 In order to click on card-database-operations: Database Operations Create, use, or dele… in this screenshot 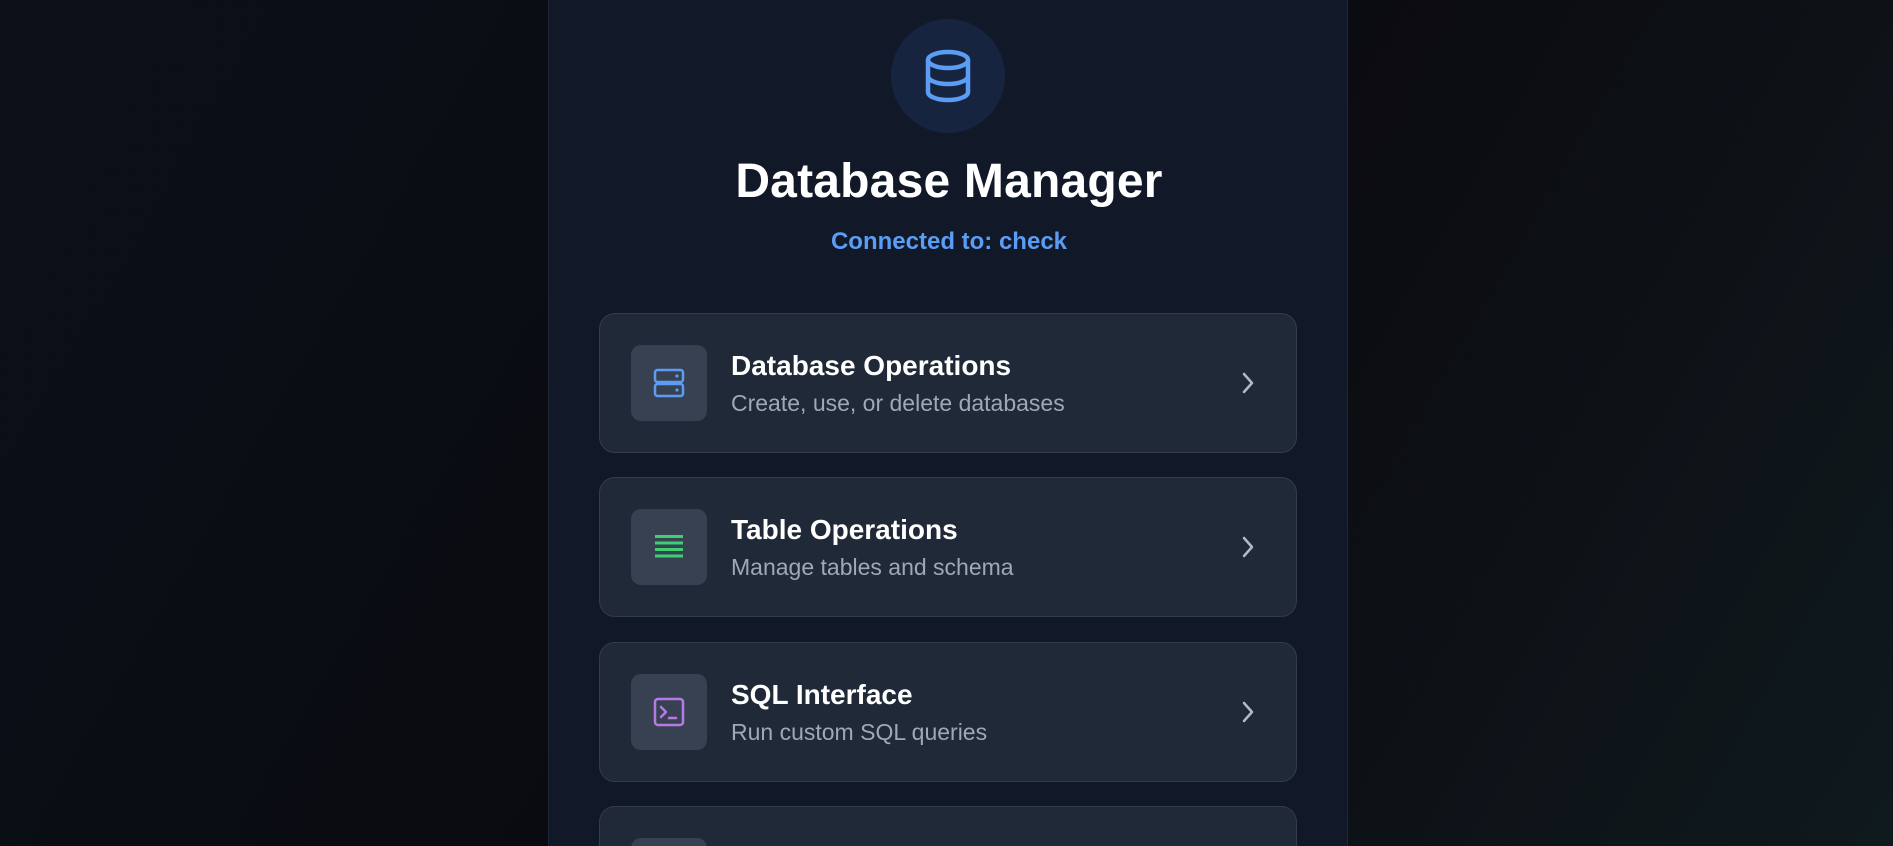, I will do `click(948, 383)`.